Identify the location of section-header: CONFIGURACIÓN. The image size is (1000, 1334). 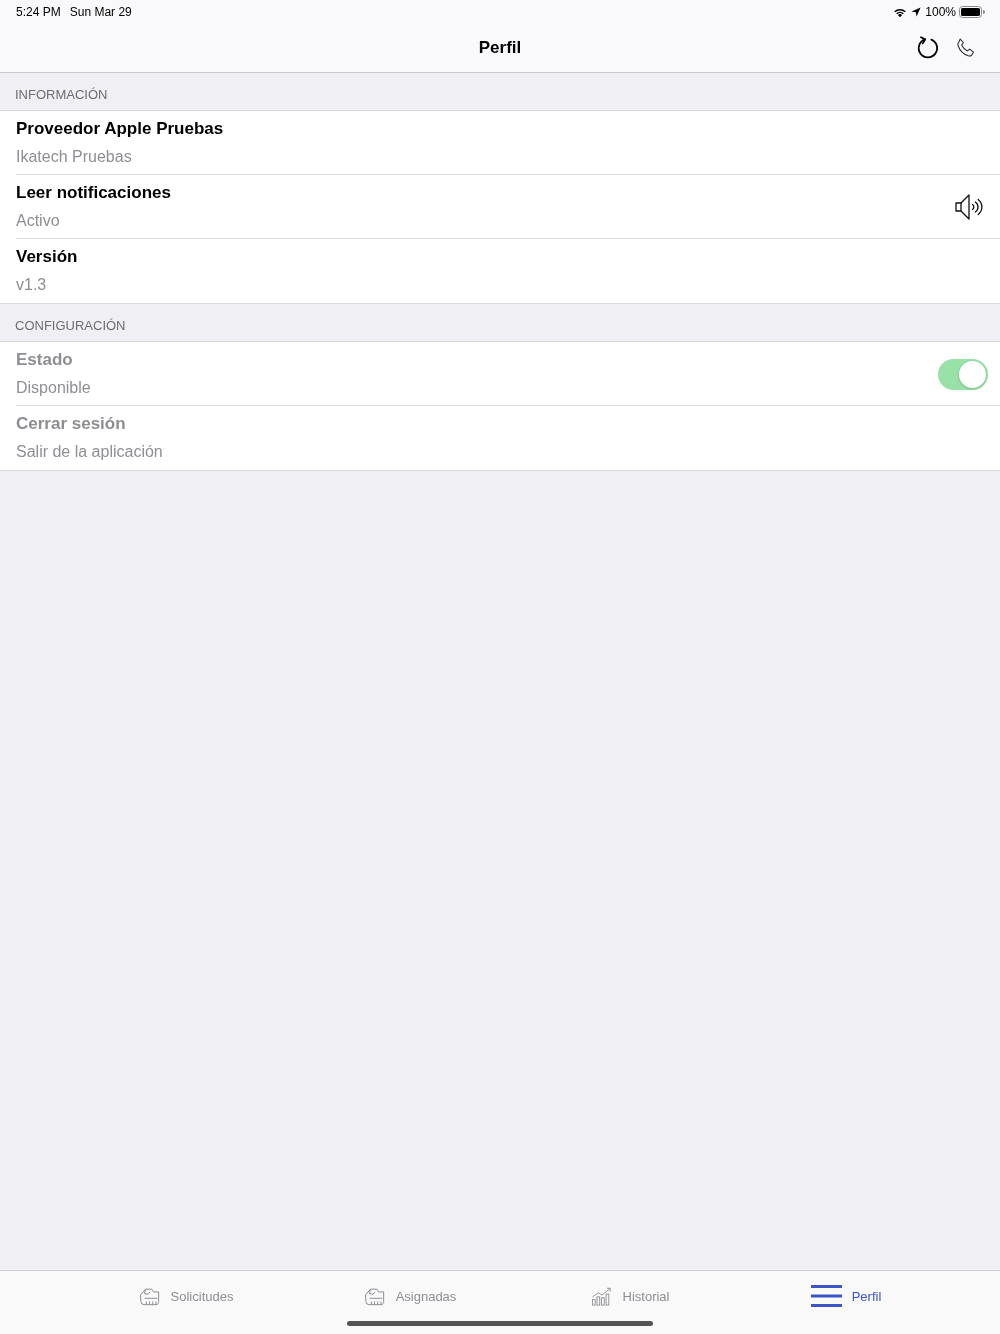
(70, 326).